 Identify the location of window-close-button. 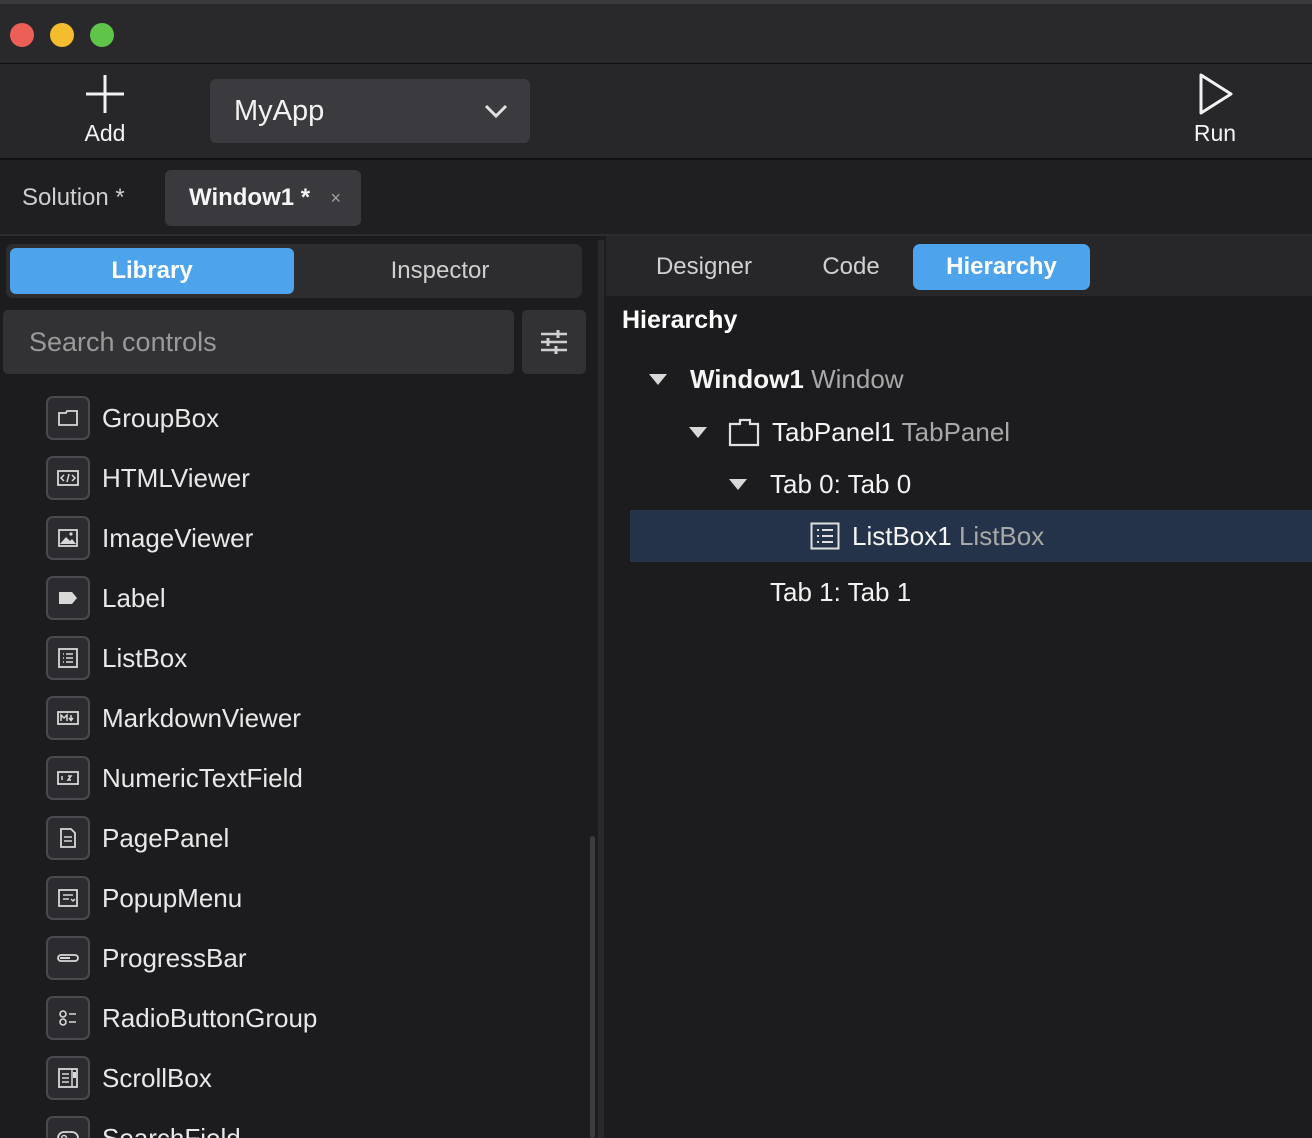
(22, 35).